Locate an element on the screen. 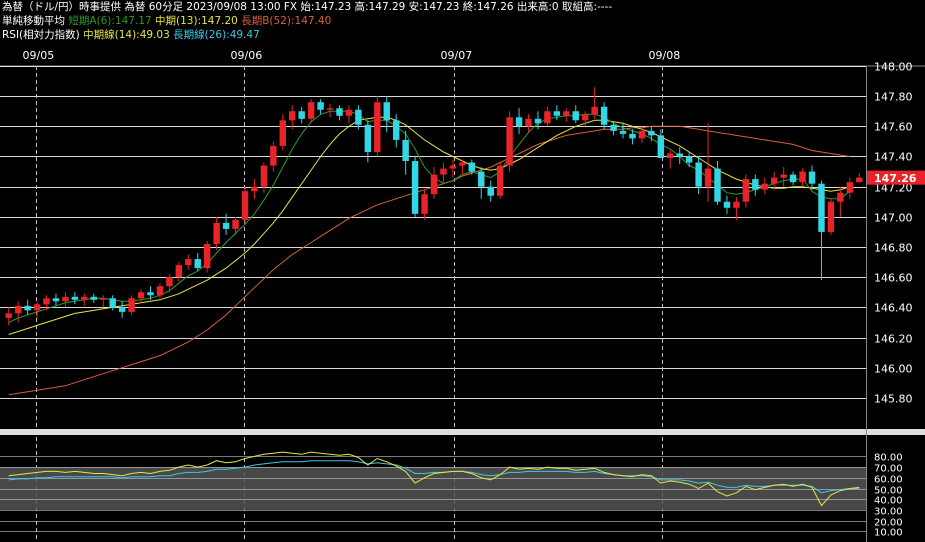 The image size is (925, 542). rsi-tick-label: 80.00 is located at coordinates (888, 458).